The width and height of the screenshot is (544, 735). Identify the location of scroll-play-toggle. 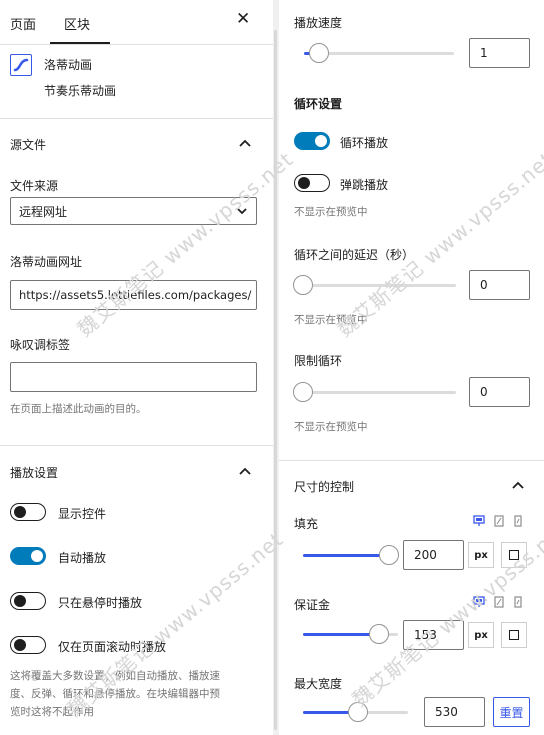
(28, 645).